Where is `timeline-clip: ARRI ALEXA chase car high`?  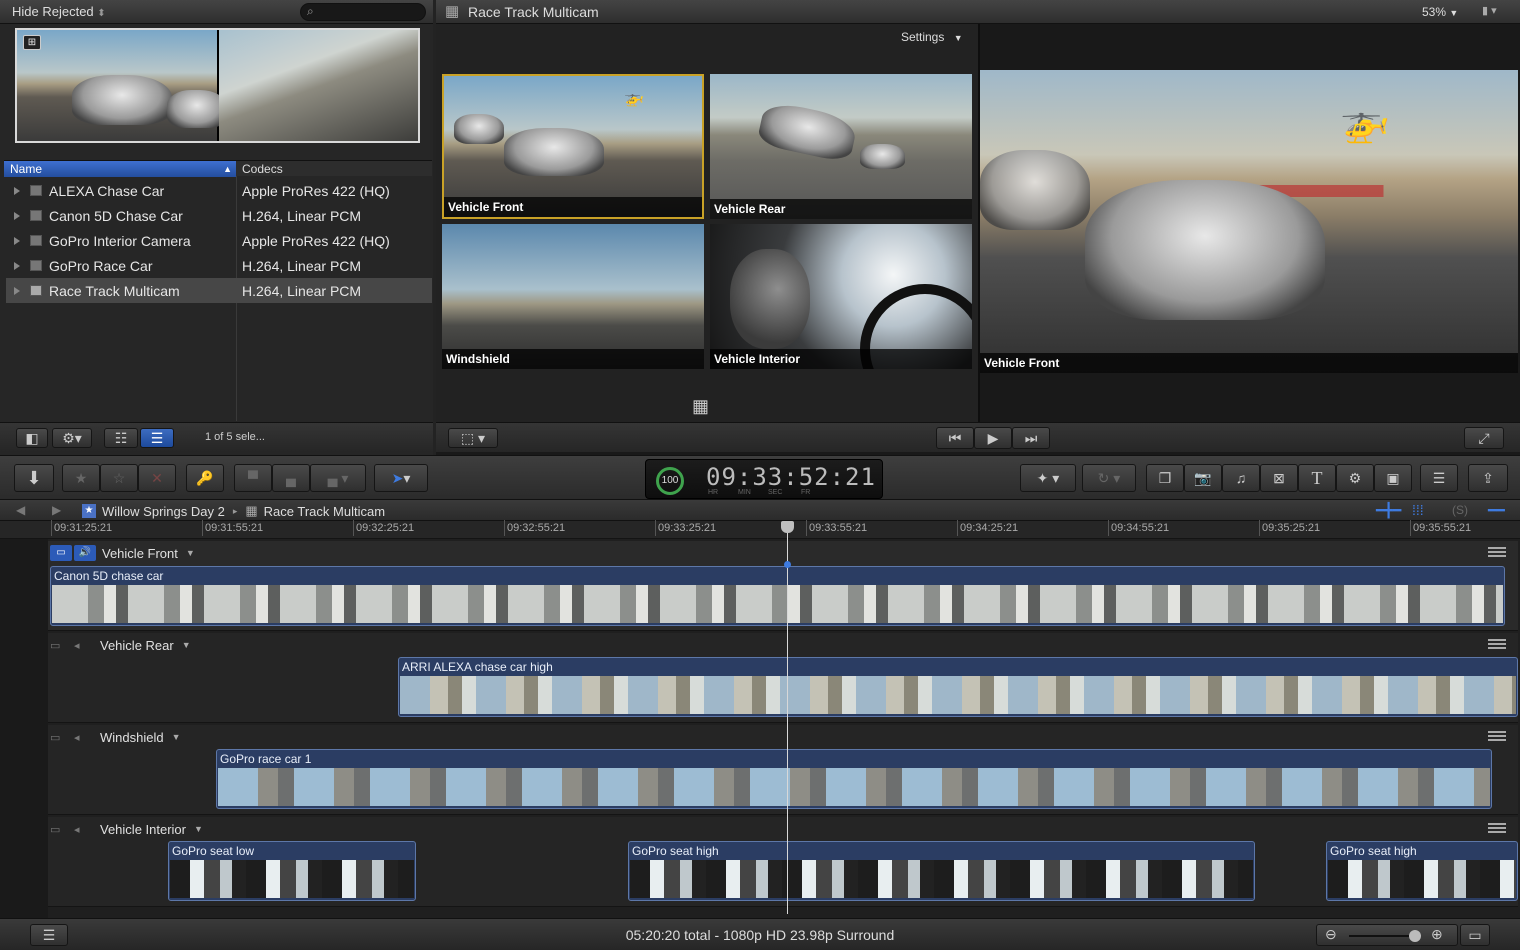
timeline-clip: ARRI ALEXA chase car high is located at coordinates (958, 687).